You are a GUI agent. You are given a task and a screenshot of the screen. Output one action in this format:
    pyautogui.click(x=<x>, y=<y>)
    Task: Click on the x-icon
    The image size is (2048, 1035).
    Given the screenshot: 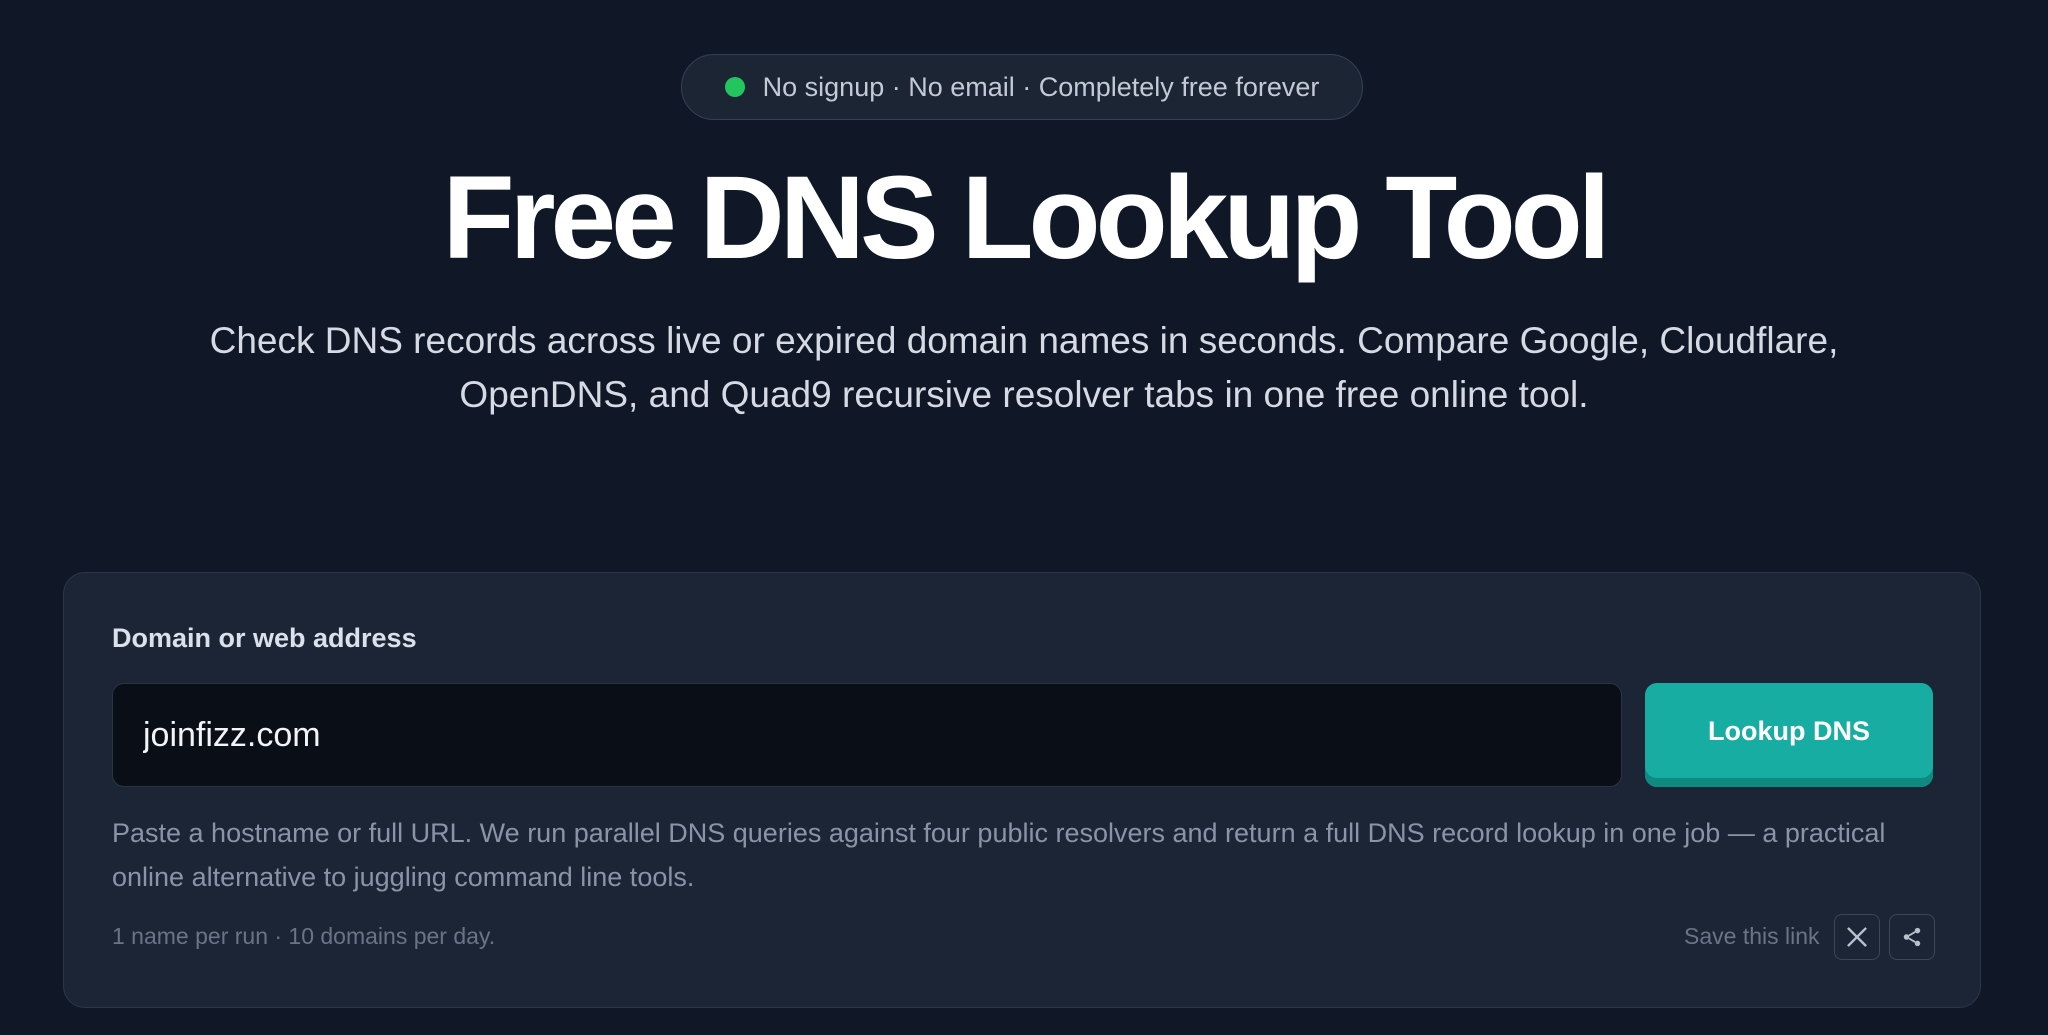 What is the action you would take?
    pyautogui.click(x=1857, y=937)
    